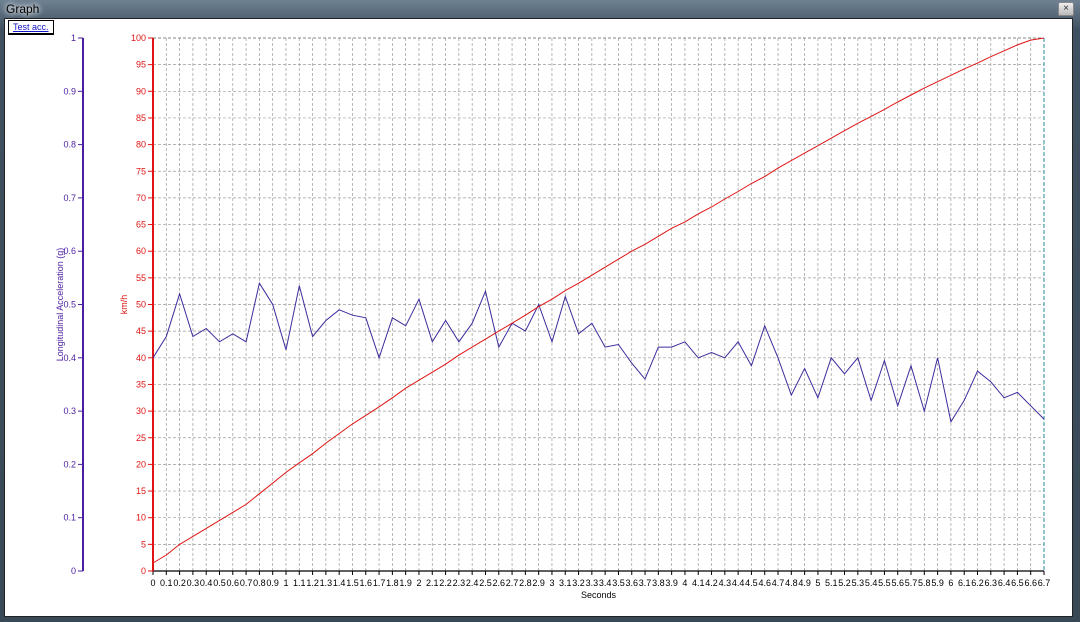 The width and height of the screenshot is (1080, 622). Describe the element at coordinates (618, 583) in the screenshot. I see `x-tick-label: 3.5` at that location.